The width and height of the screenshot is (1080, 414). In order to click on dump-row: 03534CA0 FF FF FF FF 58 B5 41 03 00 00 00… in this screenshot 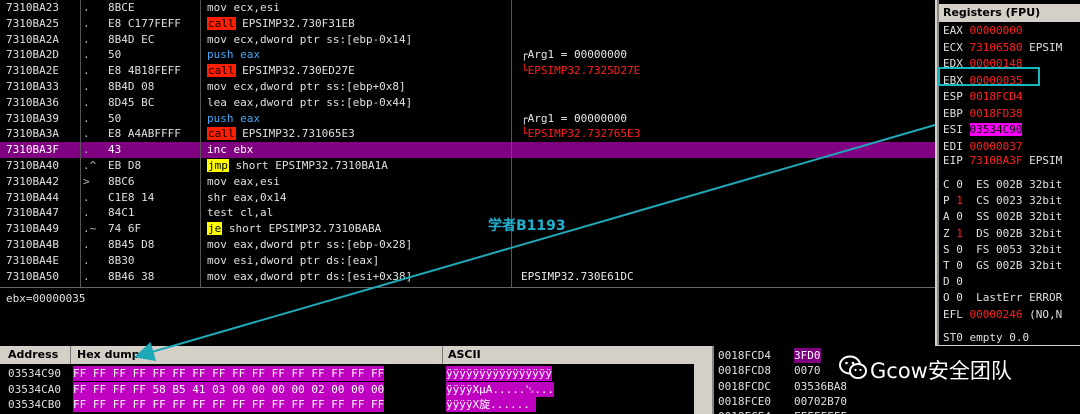, I will do `click(347, 389)`.